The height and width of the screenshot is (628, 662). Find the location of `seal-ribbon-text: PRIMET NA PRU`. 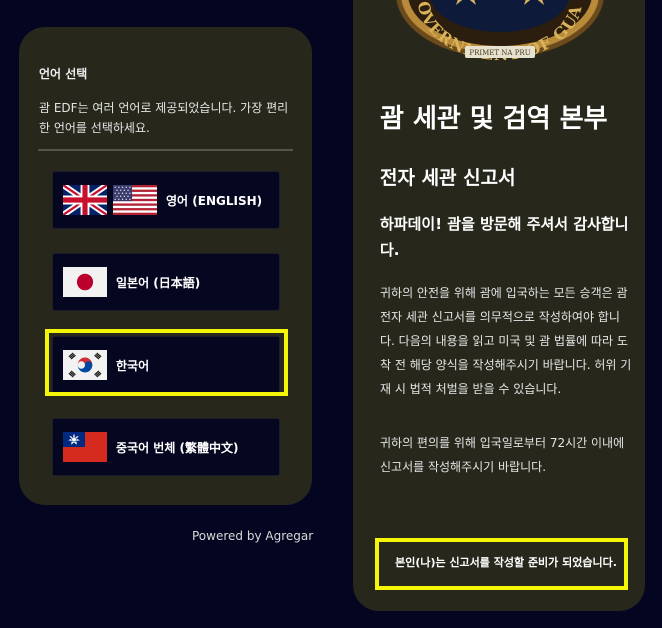

seal-ribbon-text: PRIMET NA PRU is located at coordinates (499, 53).